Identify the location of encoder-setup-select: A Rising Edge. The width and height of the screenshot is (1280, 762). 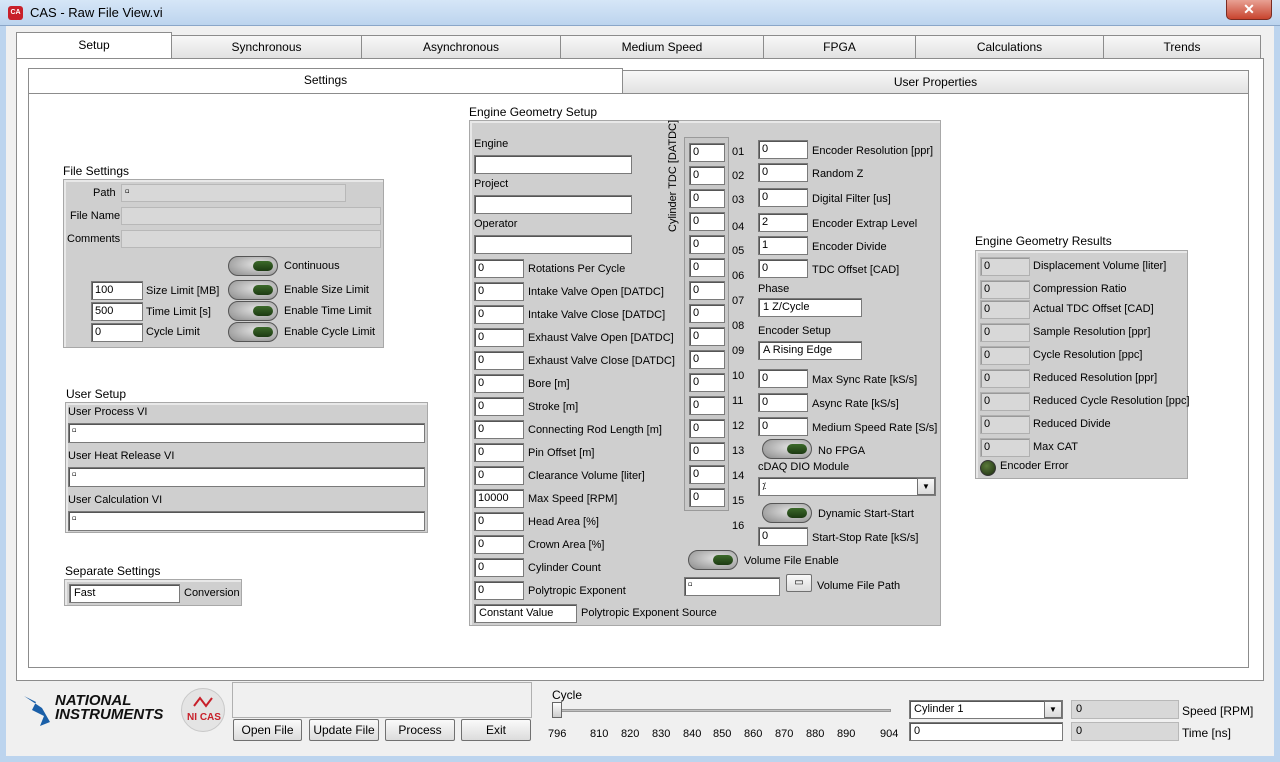
(810, 350).